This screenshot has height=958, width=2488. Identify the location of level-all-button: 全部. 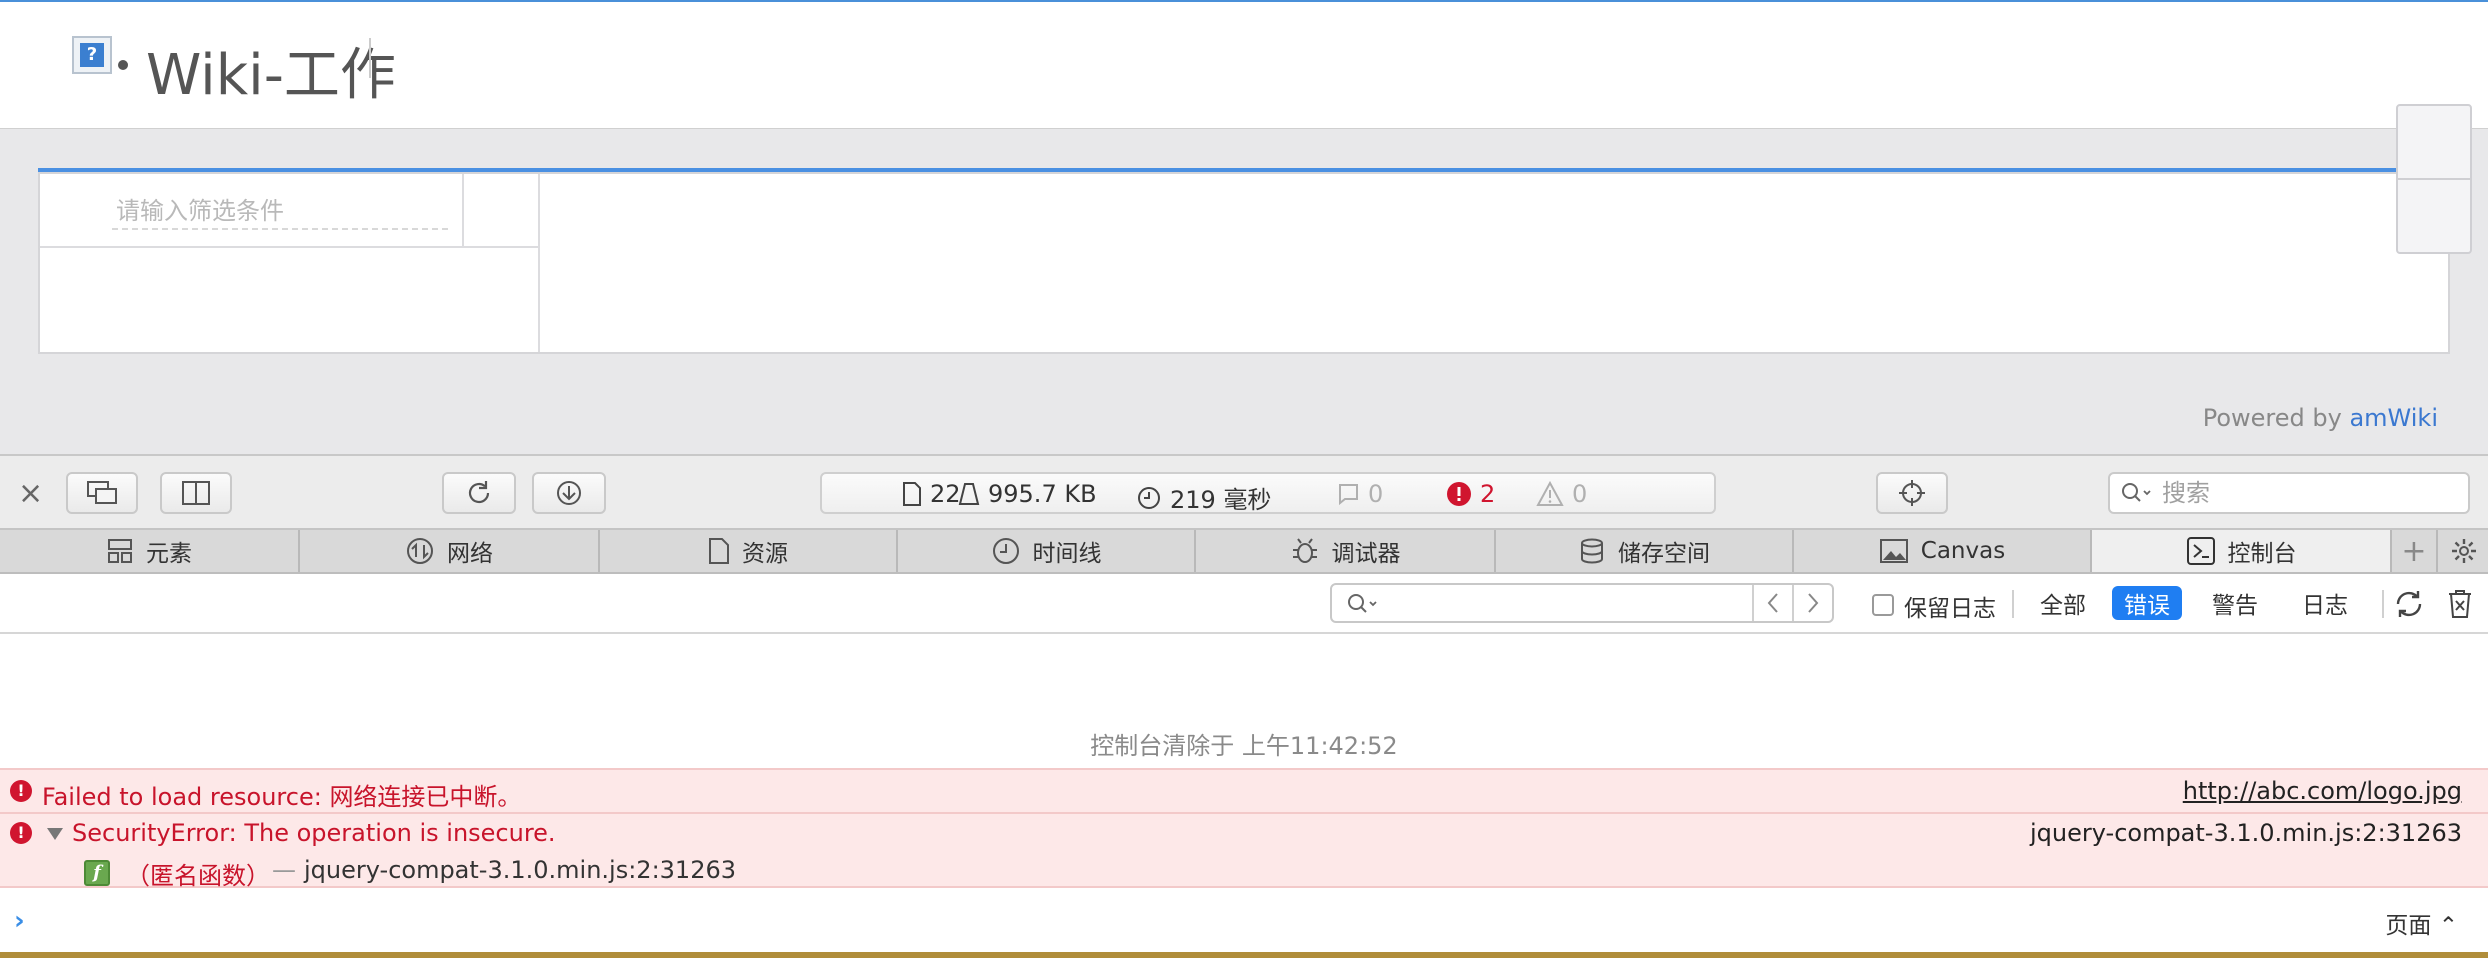
(2063, 603).